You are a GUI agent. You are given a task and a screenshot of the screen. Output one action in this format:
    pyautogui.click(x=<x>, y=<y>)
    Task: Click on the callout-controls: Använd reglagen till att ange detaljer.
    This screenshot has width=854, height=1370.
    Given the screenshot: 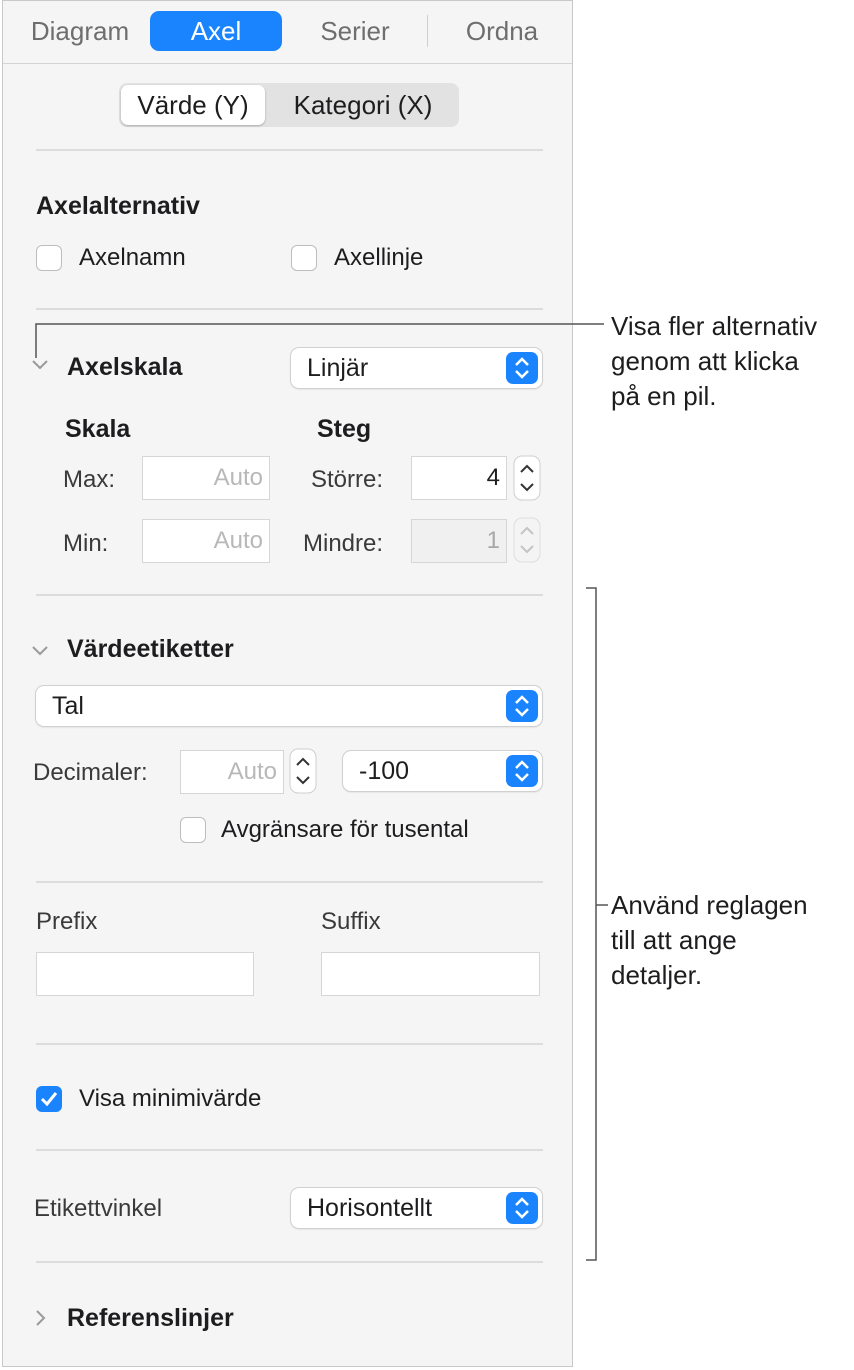 What is the action you would take?
    pyautogui.click(x=709, y=940)
    